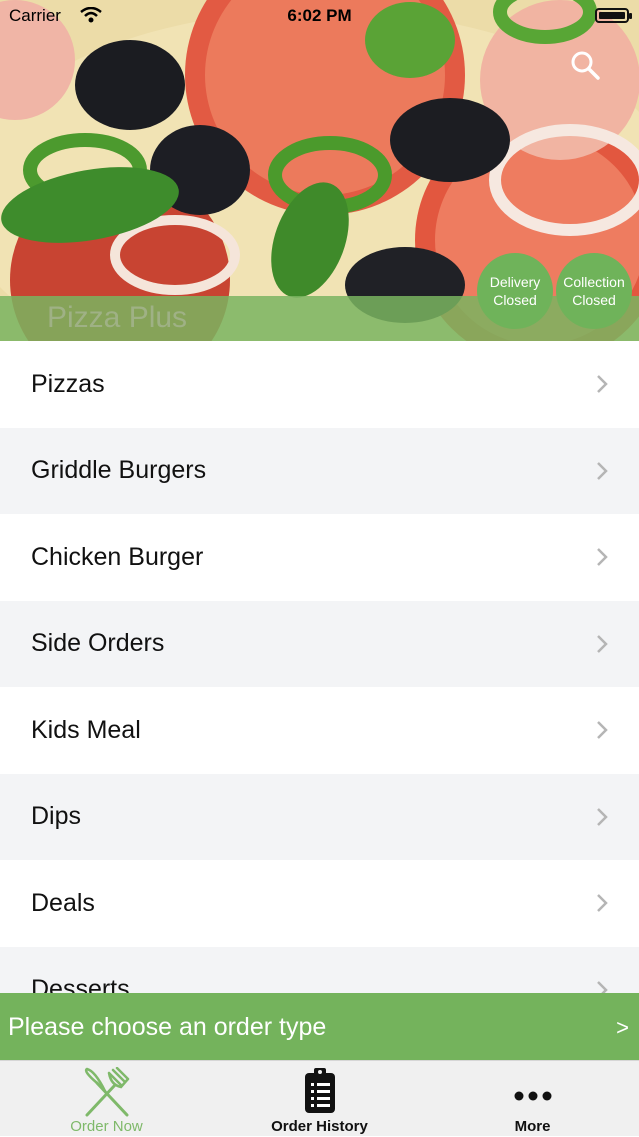  Describe the element at coordinates (594, 300) in the screenshot. I see `collection-badge-line2: Closed` at that location.